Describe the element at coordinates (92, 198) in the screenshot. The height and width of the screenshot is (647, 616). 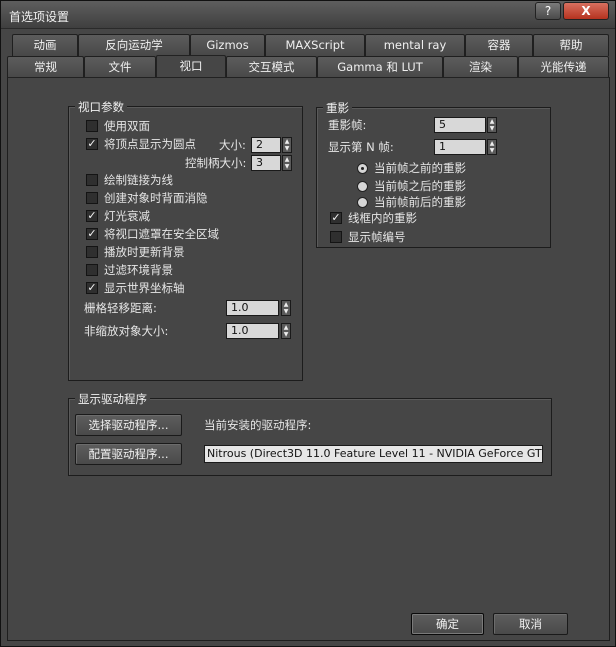
I see `backface-cull-checkbox` at that location.